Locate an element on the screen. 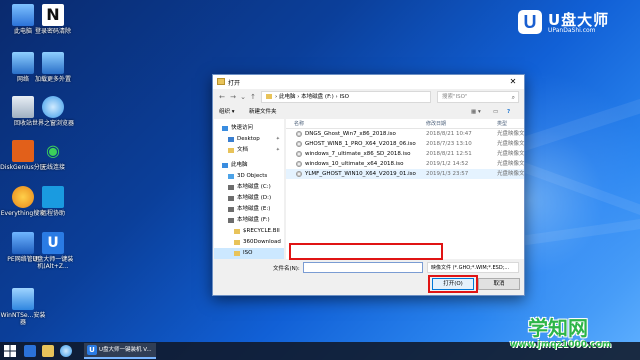 The width and height of the screenshot is (640, 360). pin-icon: ✦ is located at coordinates (277, 139).